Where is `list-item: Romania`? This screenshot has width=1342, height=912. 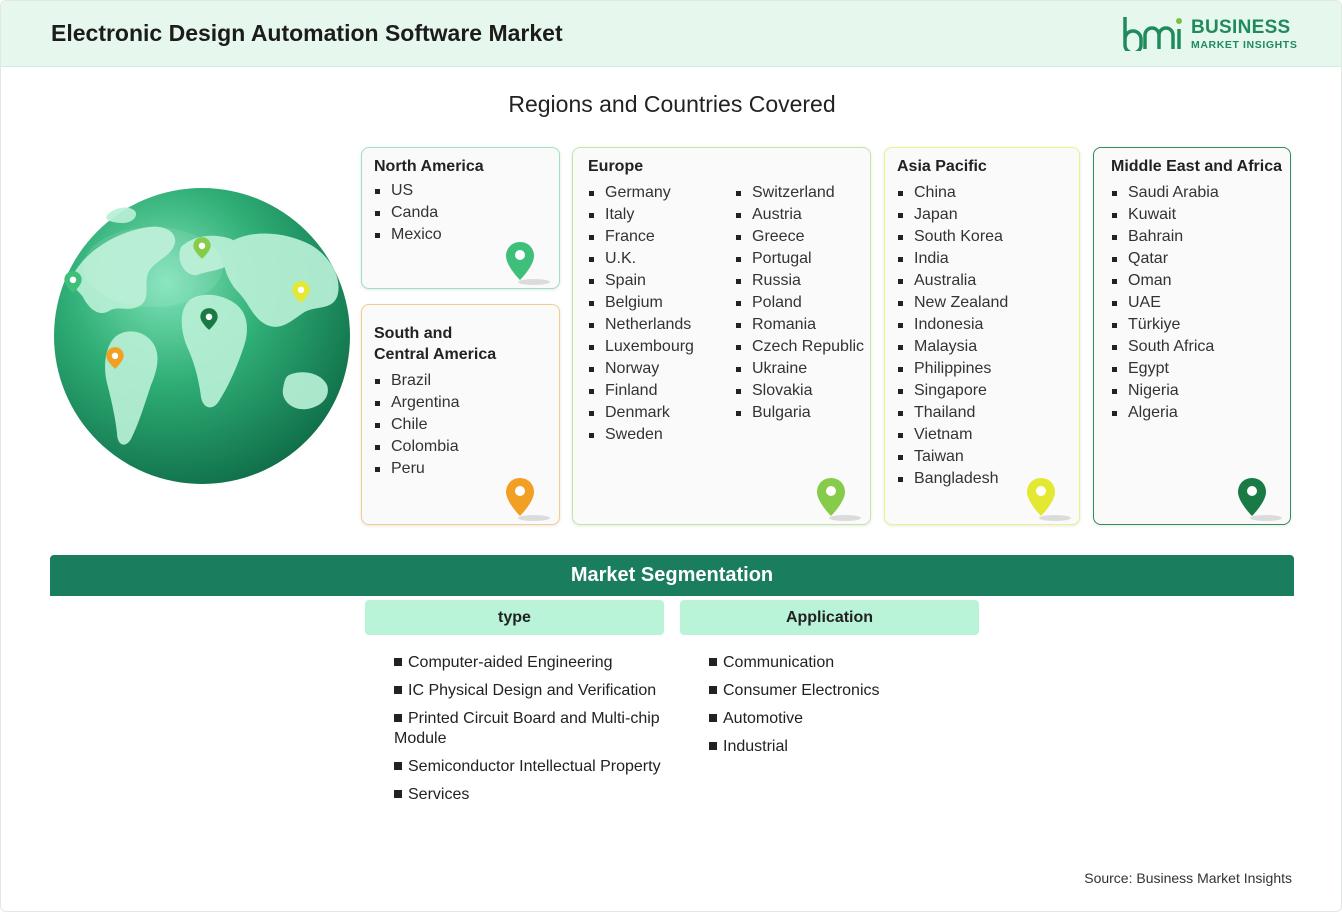 list-item: Romania is located at coordinates (799, 325).